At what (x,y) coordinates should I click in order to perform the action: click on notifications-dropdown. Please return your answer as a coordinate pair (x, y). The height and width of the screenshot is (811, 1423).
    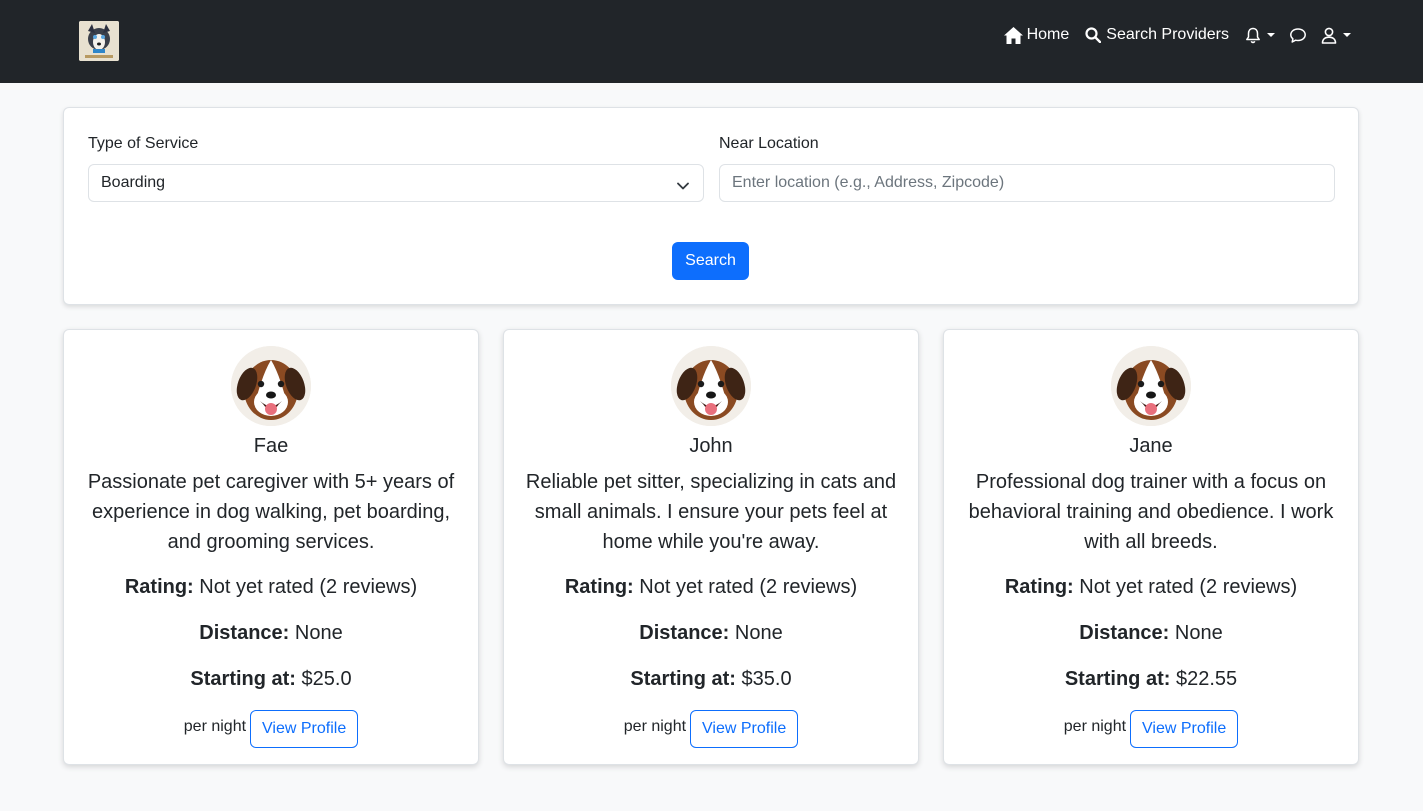
    Looking at the image, I should click on (1260, 35).